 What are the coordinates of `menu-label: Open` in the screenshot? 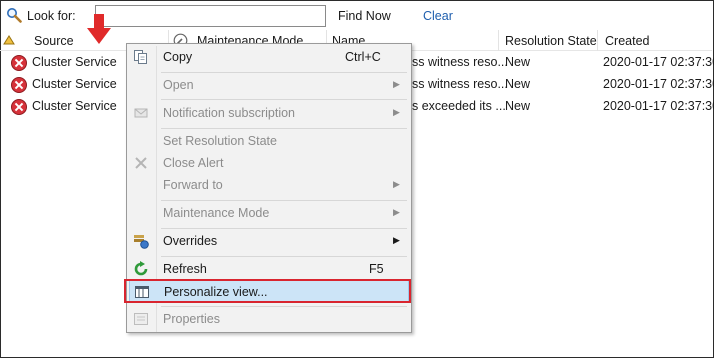 It's located at (178, 85).